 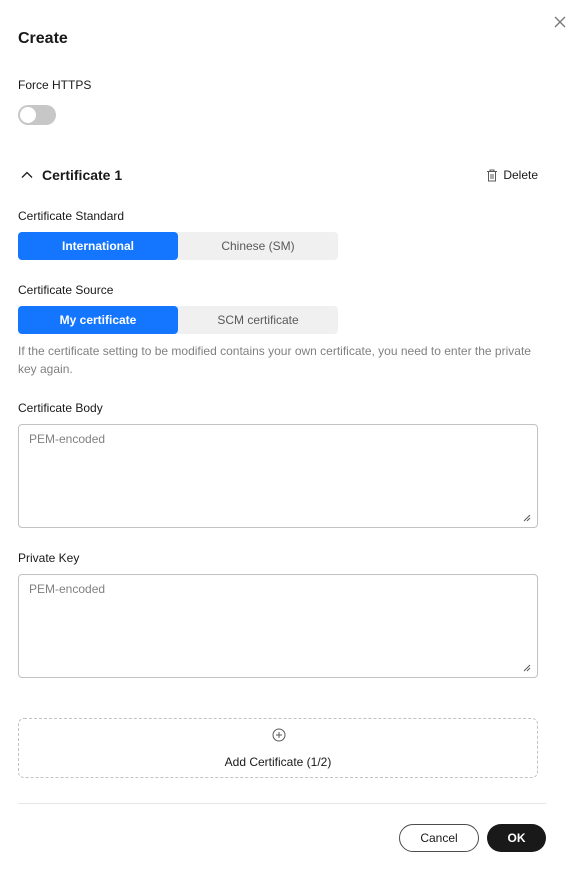 I want to click on trash-icon, so click(x=492, y=175).